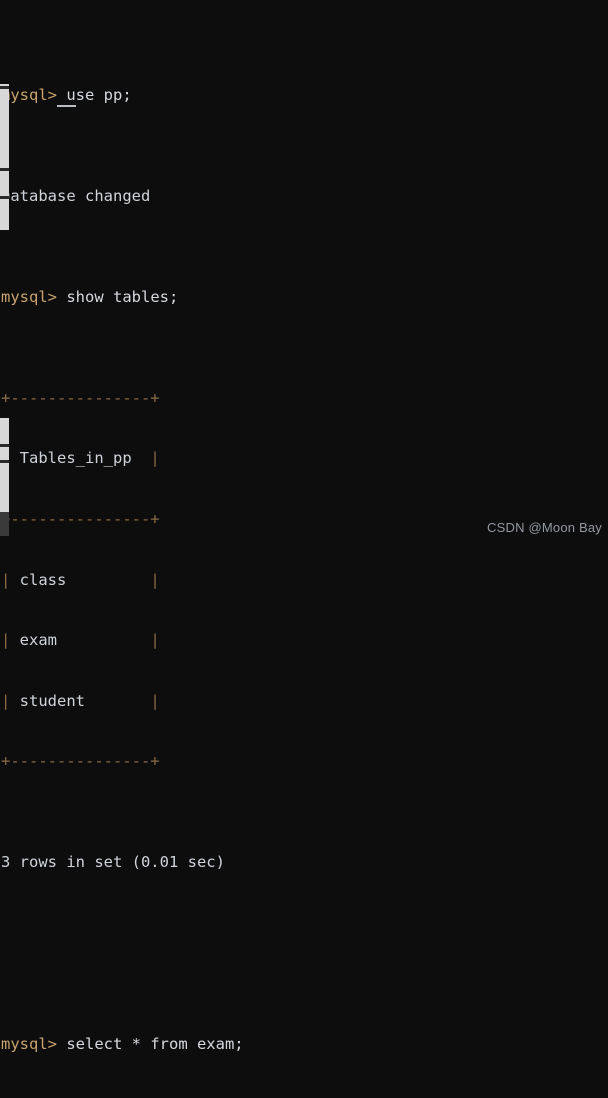  Describe the element at coordinates (52, 700) in the screenshot. I see `table-name-student: student` at that location.